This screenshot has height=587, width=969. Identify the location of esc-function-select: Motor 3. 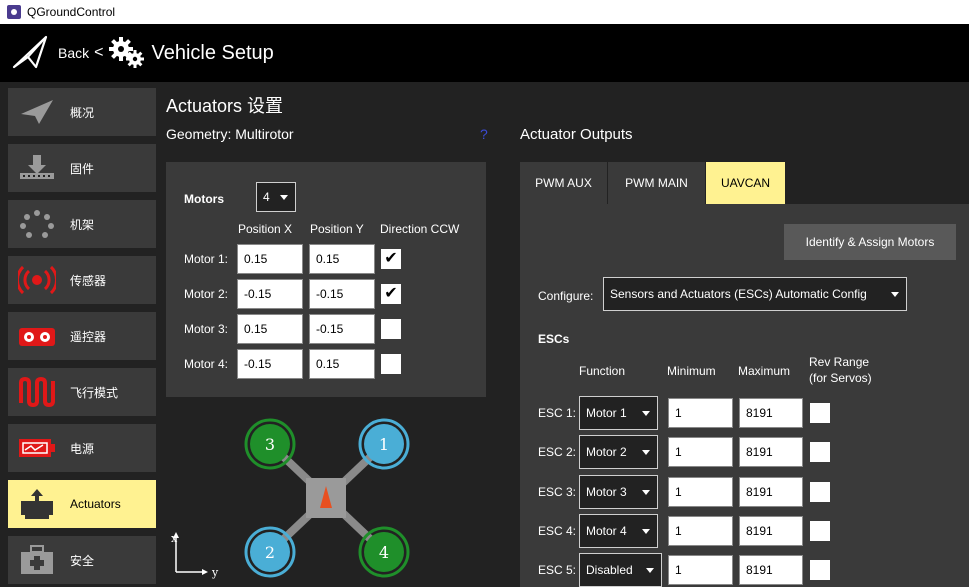
(618, 492).